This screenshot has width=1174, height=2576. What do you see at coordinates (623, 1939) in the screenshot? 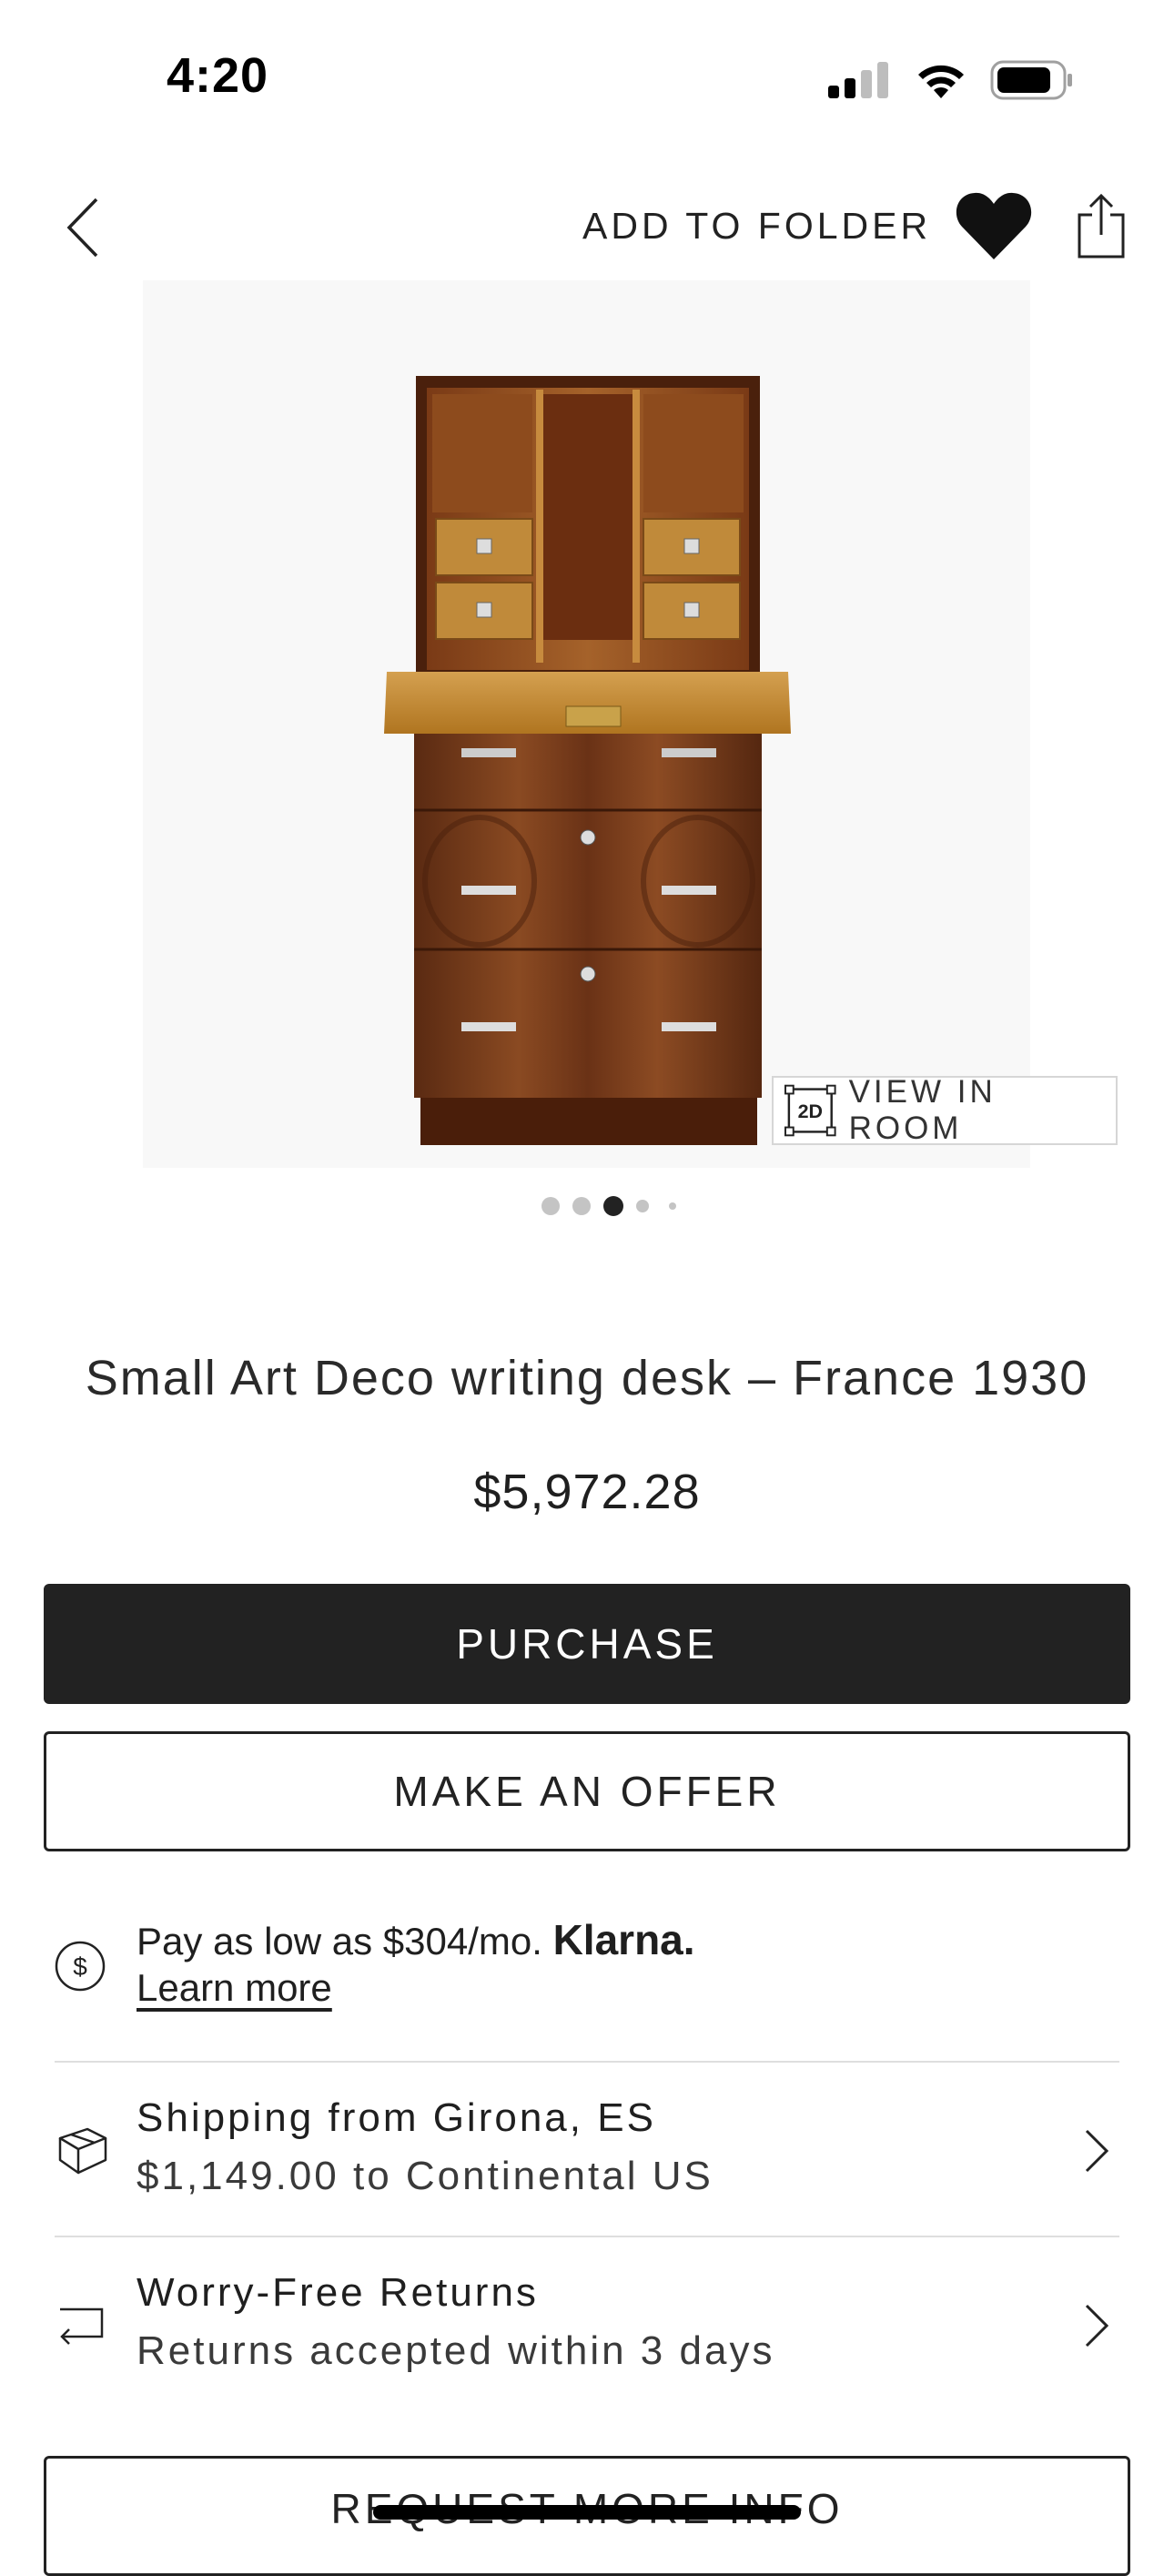
I see `klarna-brand: Klarna.` at bounding box center [623, 1939].